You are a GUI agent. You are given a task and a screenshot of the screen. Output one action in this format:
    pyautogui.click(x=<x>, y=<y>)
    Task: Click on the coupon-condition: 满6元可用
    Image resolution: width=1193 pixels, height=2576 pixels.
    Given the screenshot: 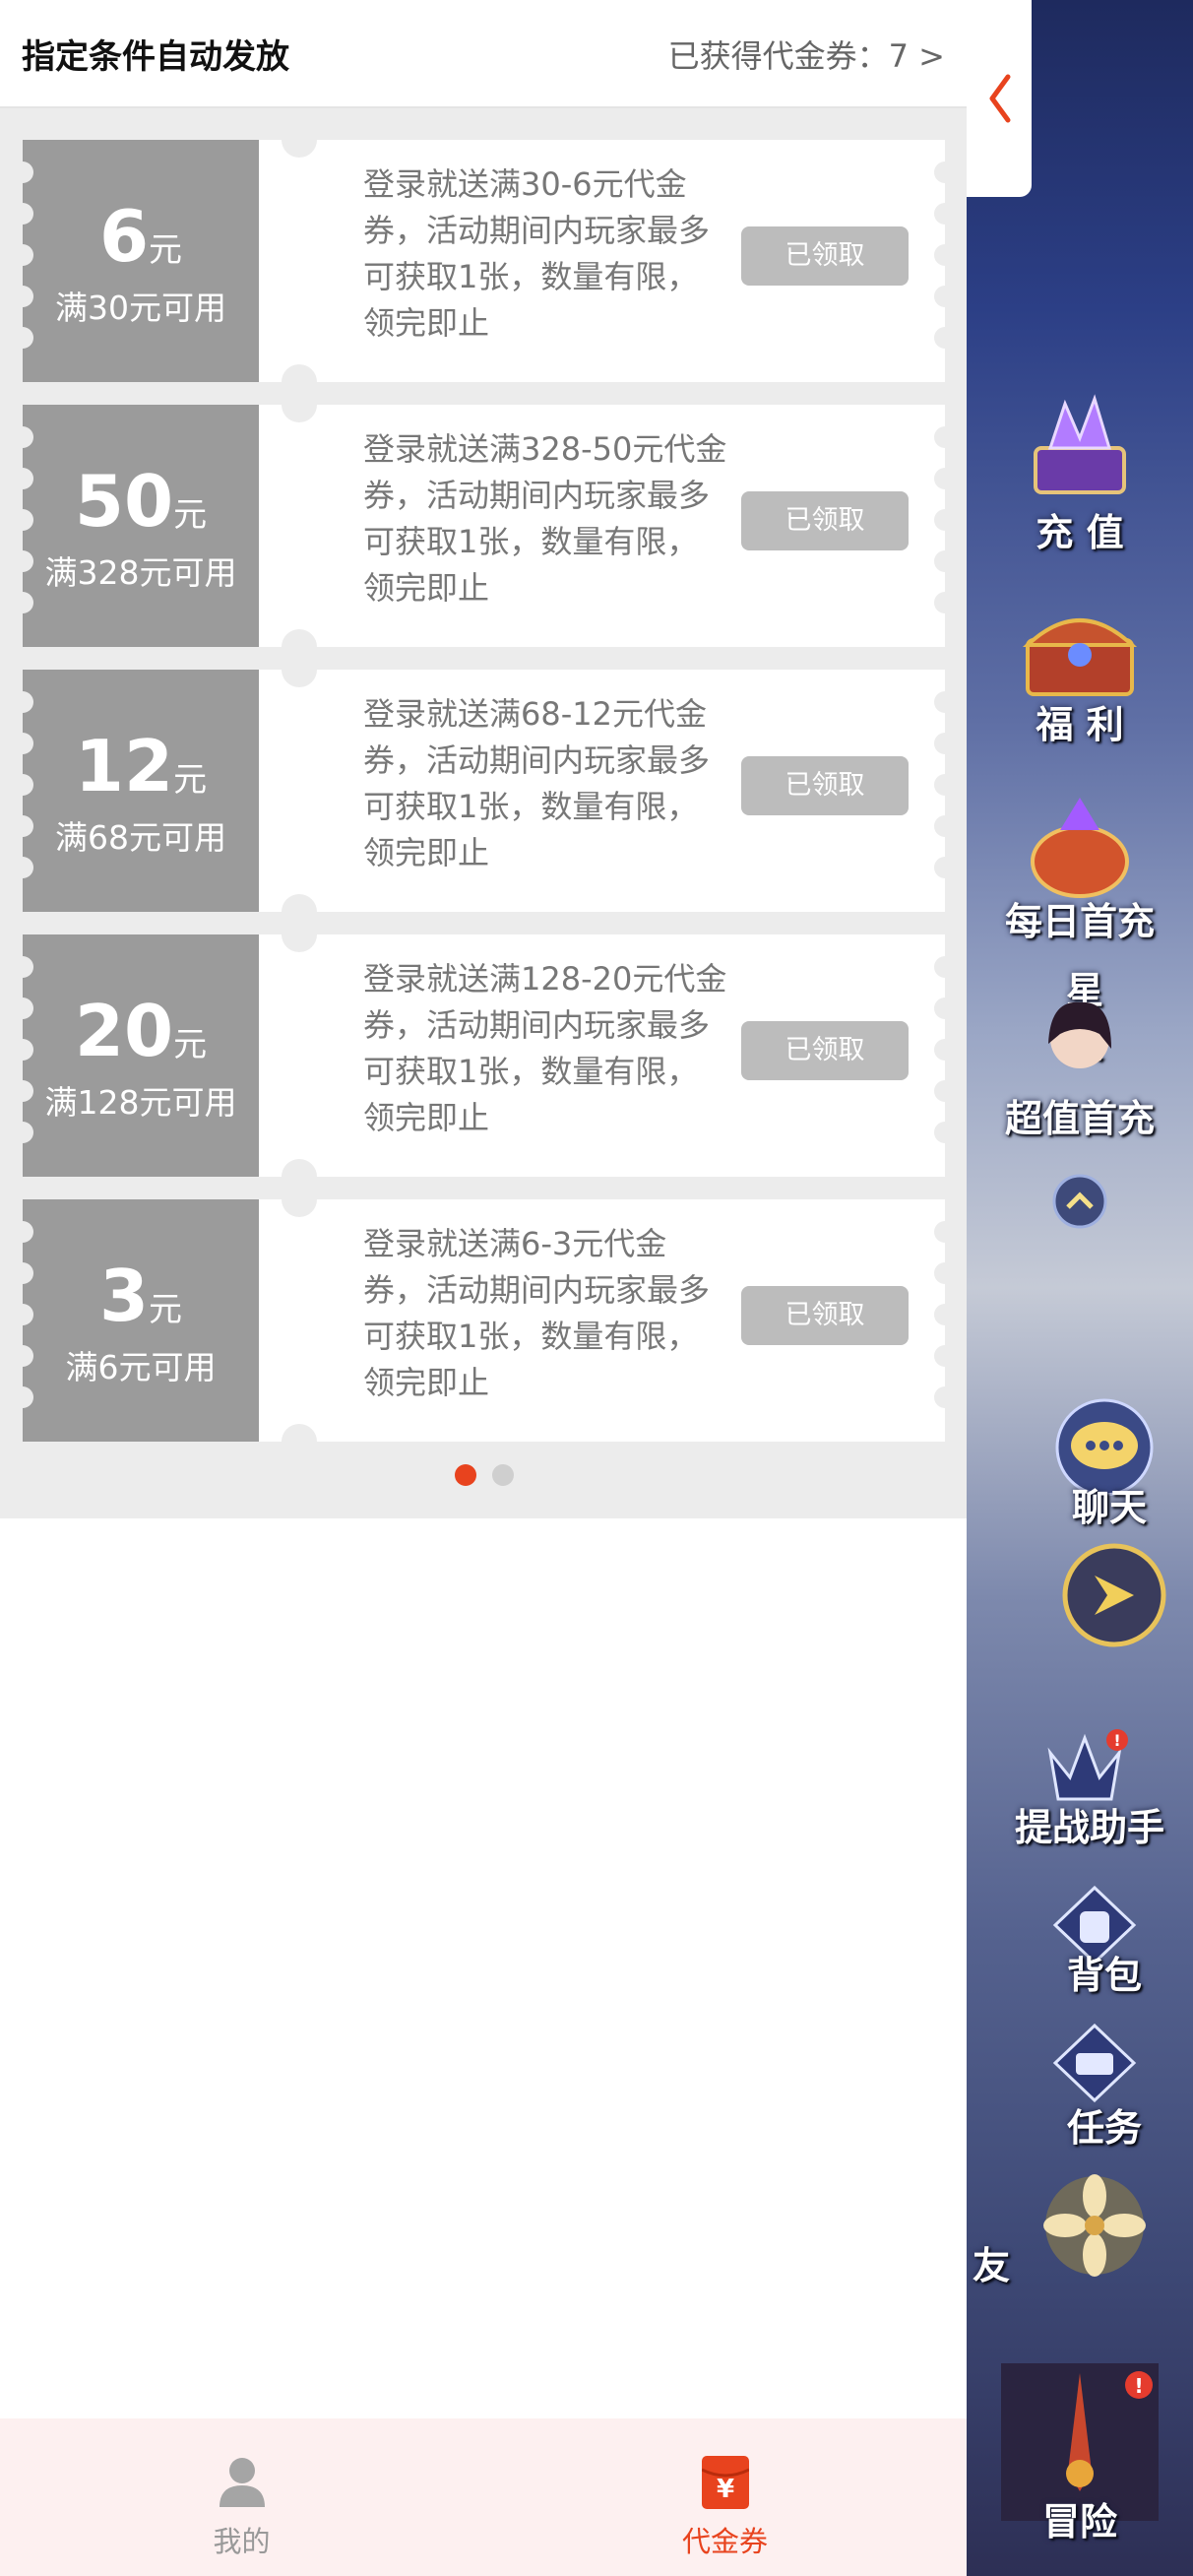 What is the action you would take?
    pyautogui.click(x=141, y=1367)
    